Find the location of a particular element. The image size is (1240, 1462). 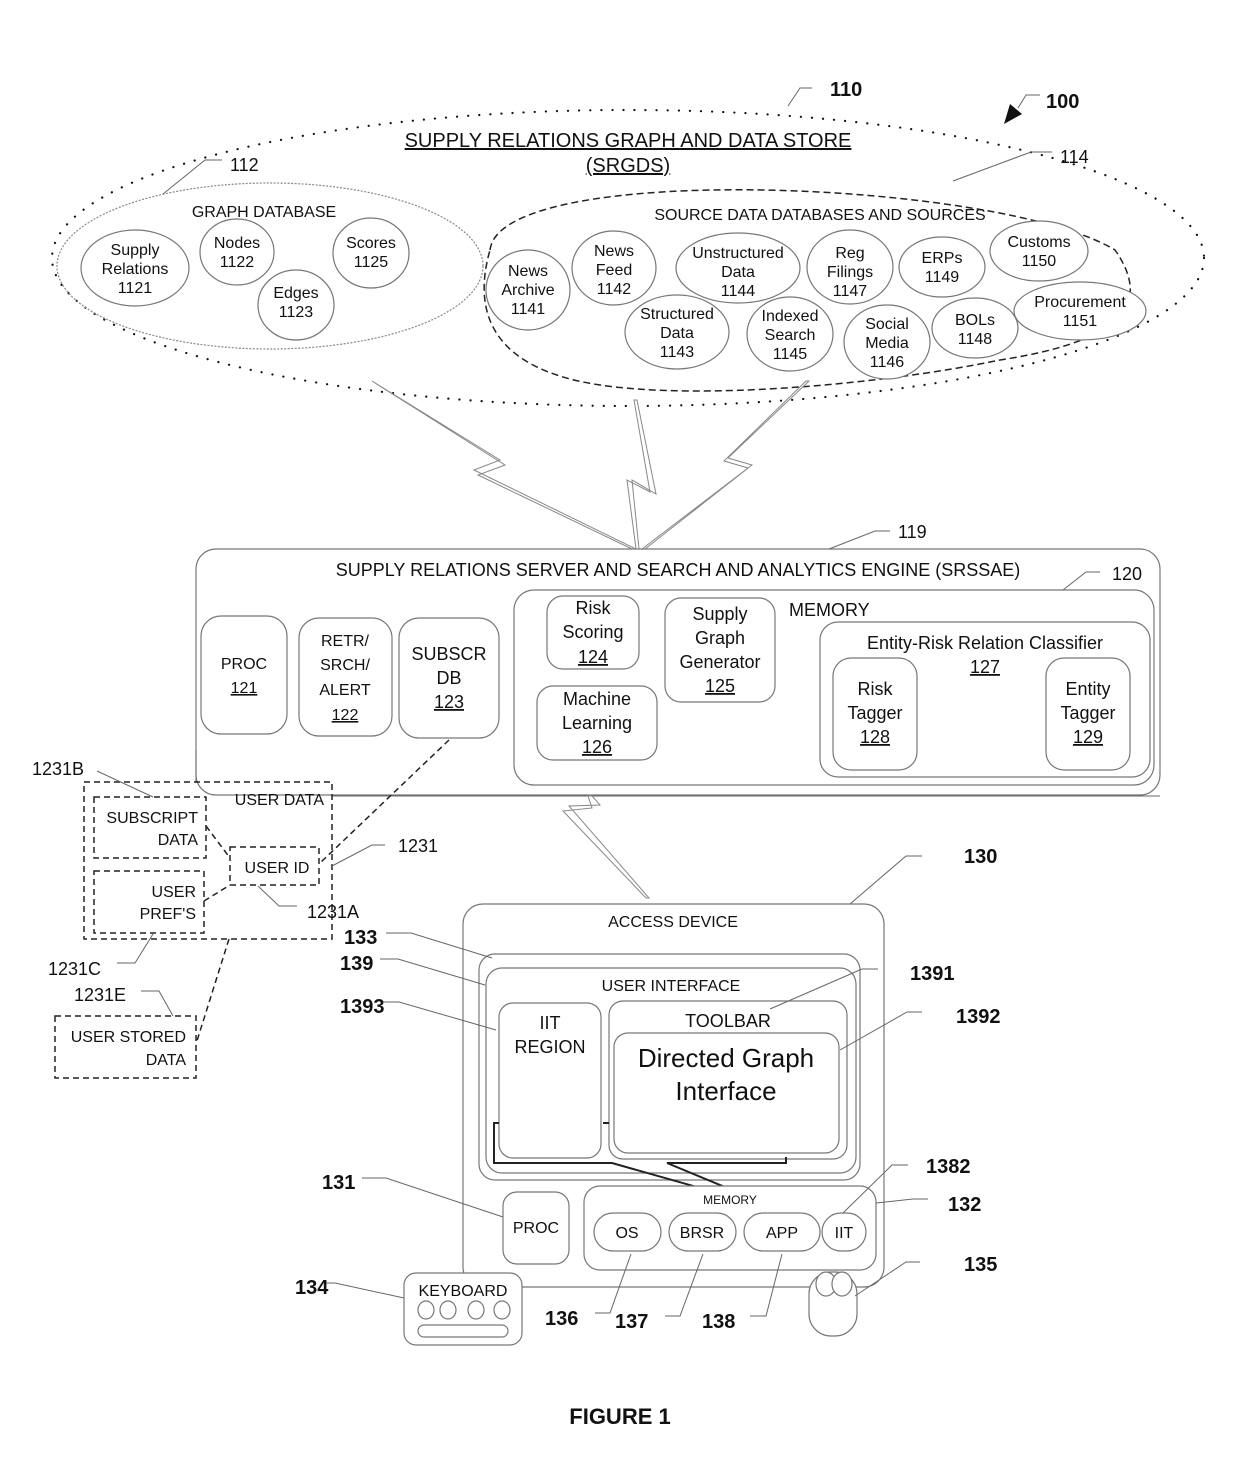

source-item-reg-filings: Reg Filings 1147 is located at coordinates (850, 267).